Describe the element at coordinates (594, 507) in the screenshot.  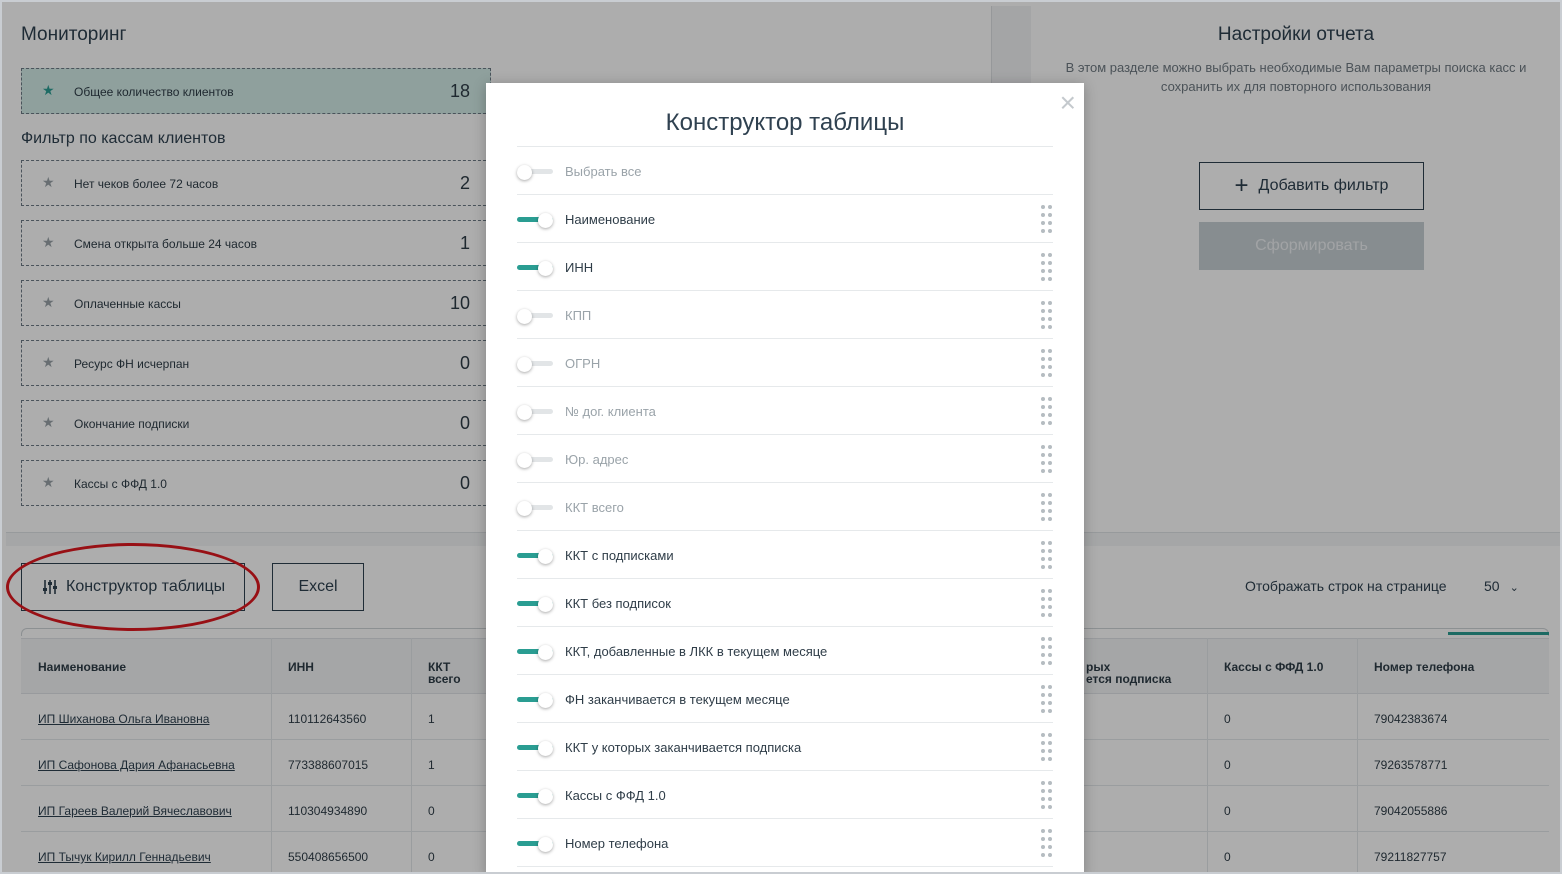
I see `option-label: ККТ всего` at that location.